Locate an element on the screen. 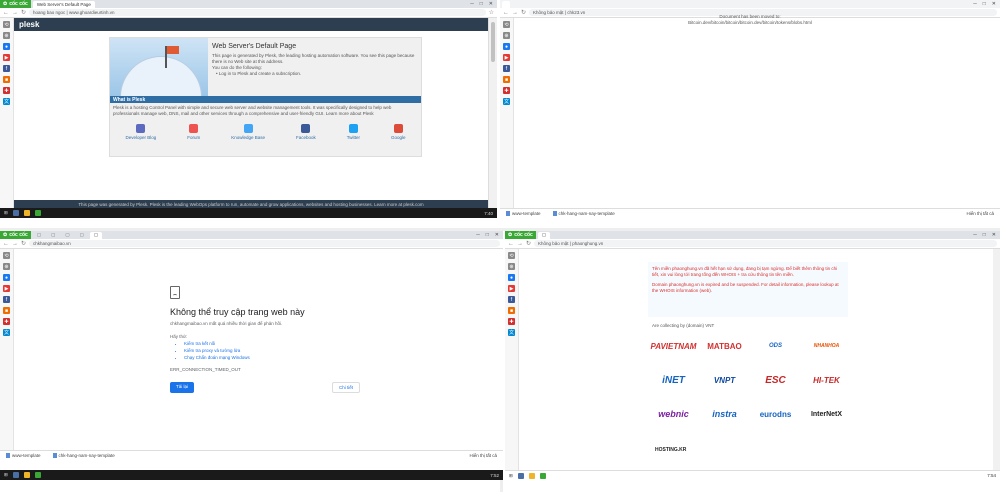 Image resolution: width=1000 pixels, height=492 pixels. star-icon: ☆ is located at coordinates (491, 12).